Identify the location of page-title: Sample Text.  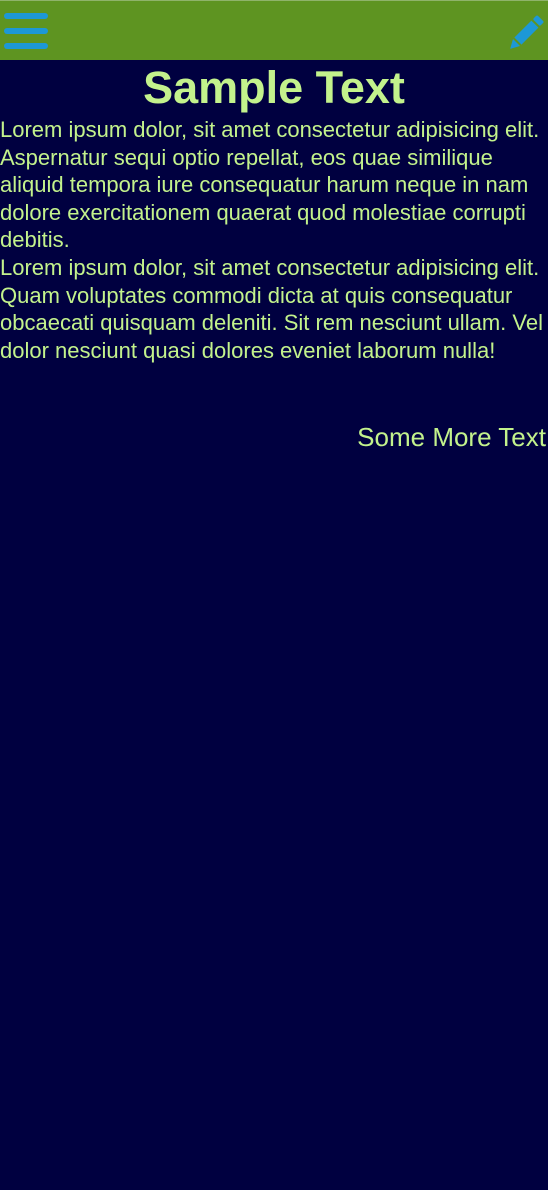
(274, 87).